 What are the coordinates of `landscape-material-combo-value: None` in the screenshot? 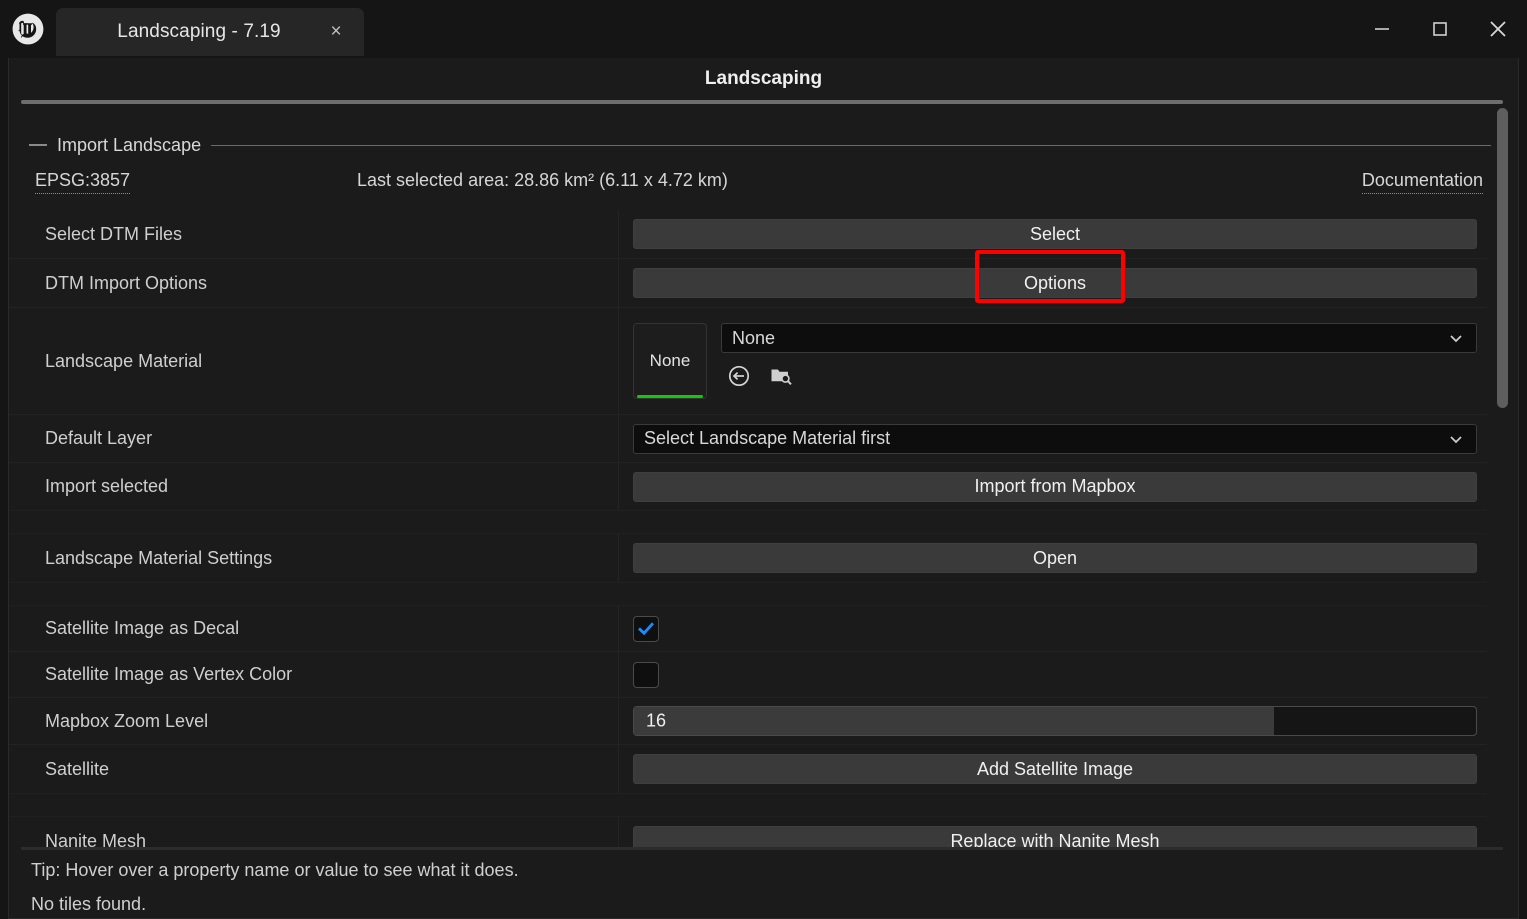 It's located at (754, 337).